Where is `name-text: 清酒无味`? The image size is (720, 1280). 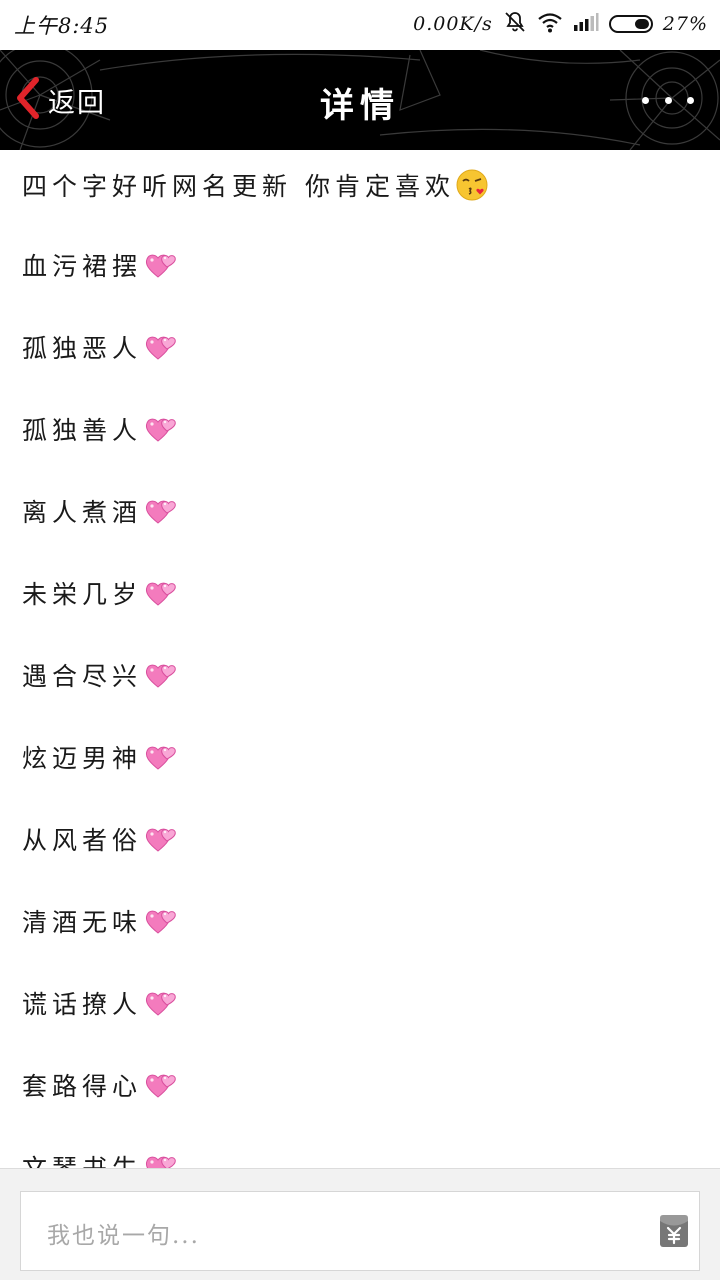
name-text: 清酒无味 is located at coordinates (82, 922).